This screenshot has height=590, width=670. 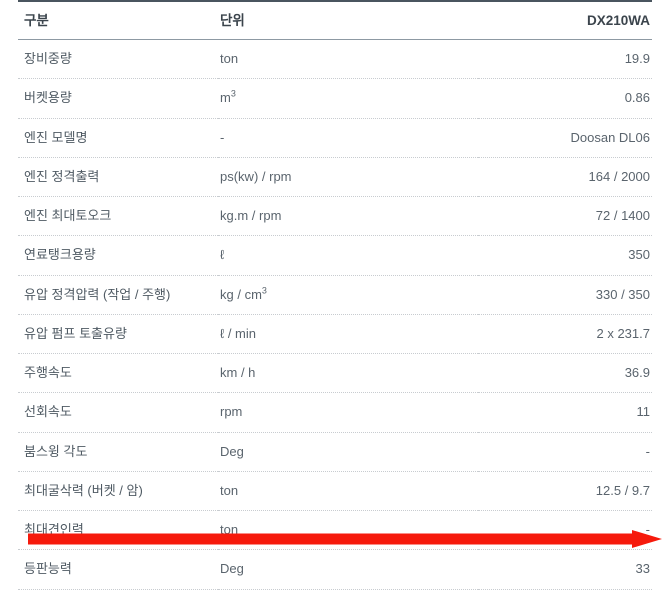 I want to click on cell-category: 붐스윙 각도, so click(x=118, y=452).